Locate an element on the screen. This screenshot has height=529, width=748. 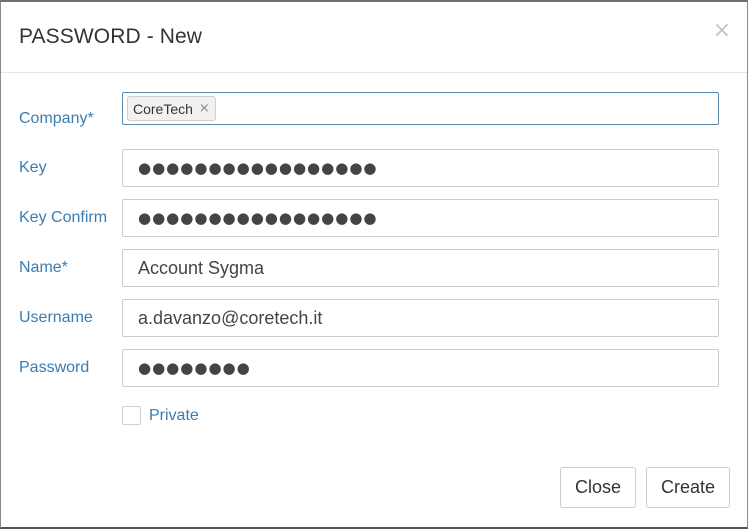
close-button: Close is located at coordinates (598, 487).